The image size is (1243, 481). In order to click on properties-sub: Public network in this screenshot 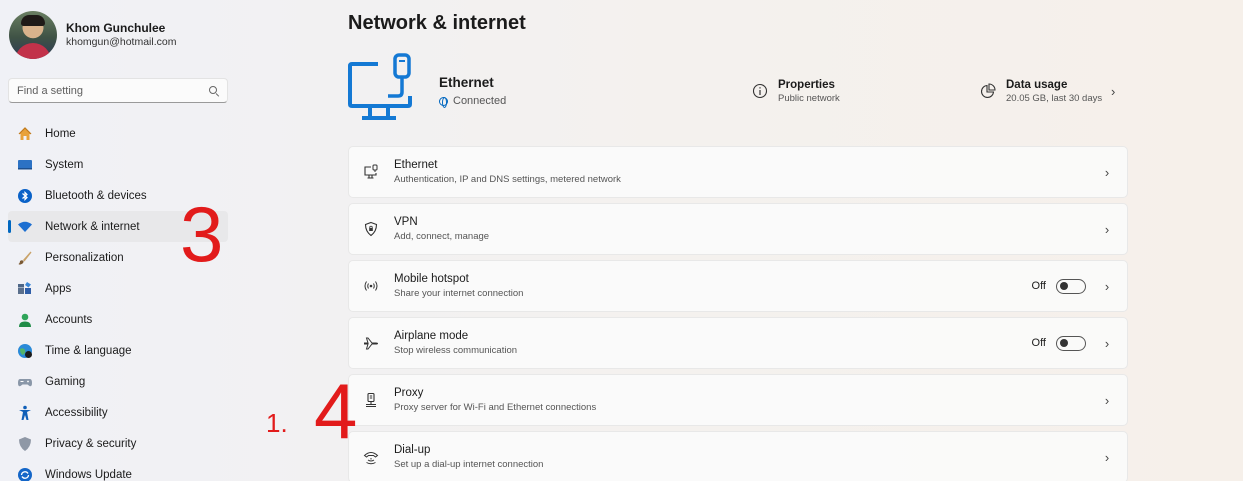, I will do `click(809, 98)`.